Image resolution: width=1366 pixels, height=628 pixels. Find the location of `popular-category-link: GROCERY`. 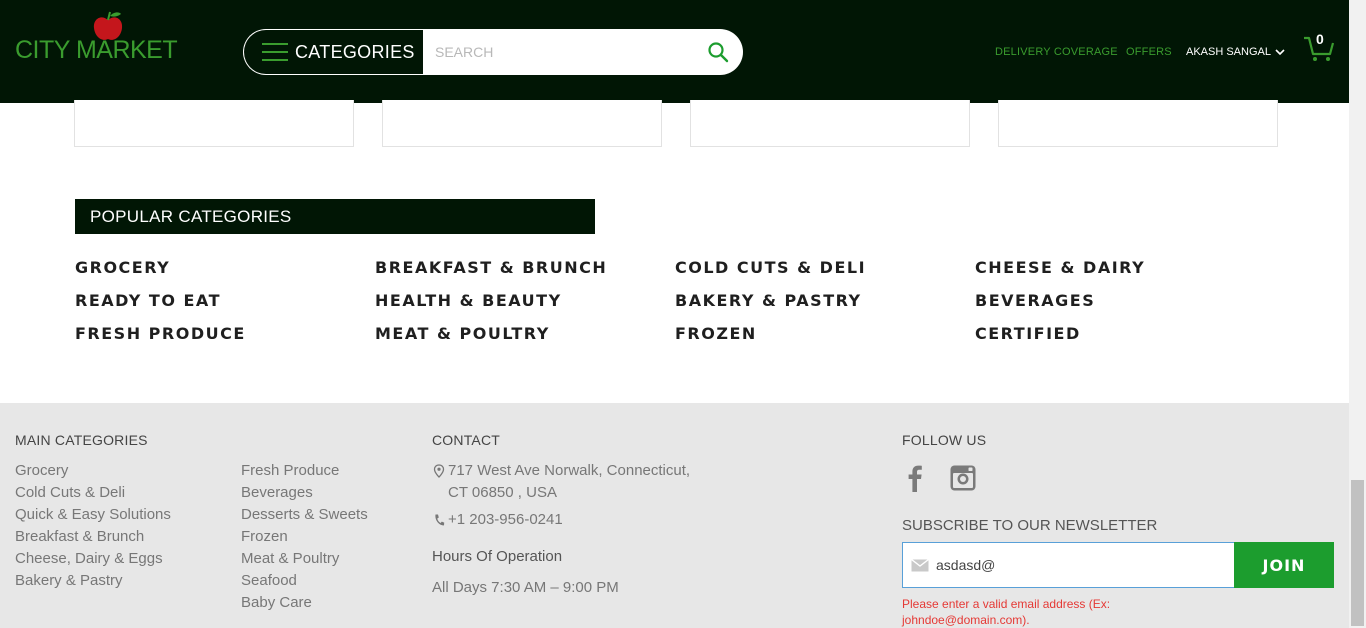

popular-category-link: GROCERY is located at coordinates (225, 268).